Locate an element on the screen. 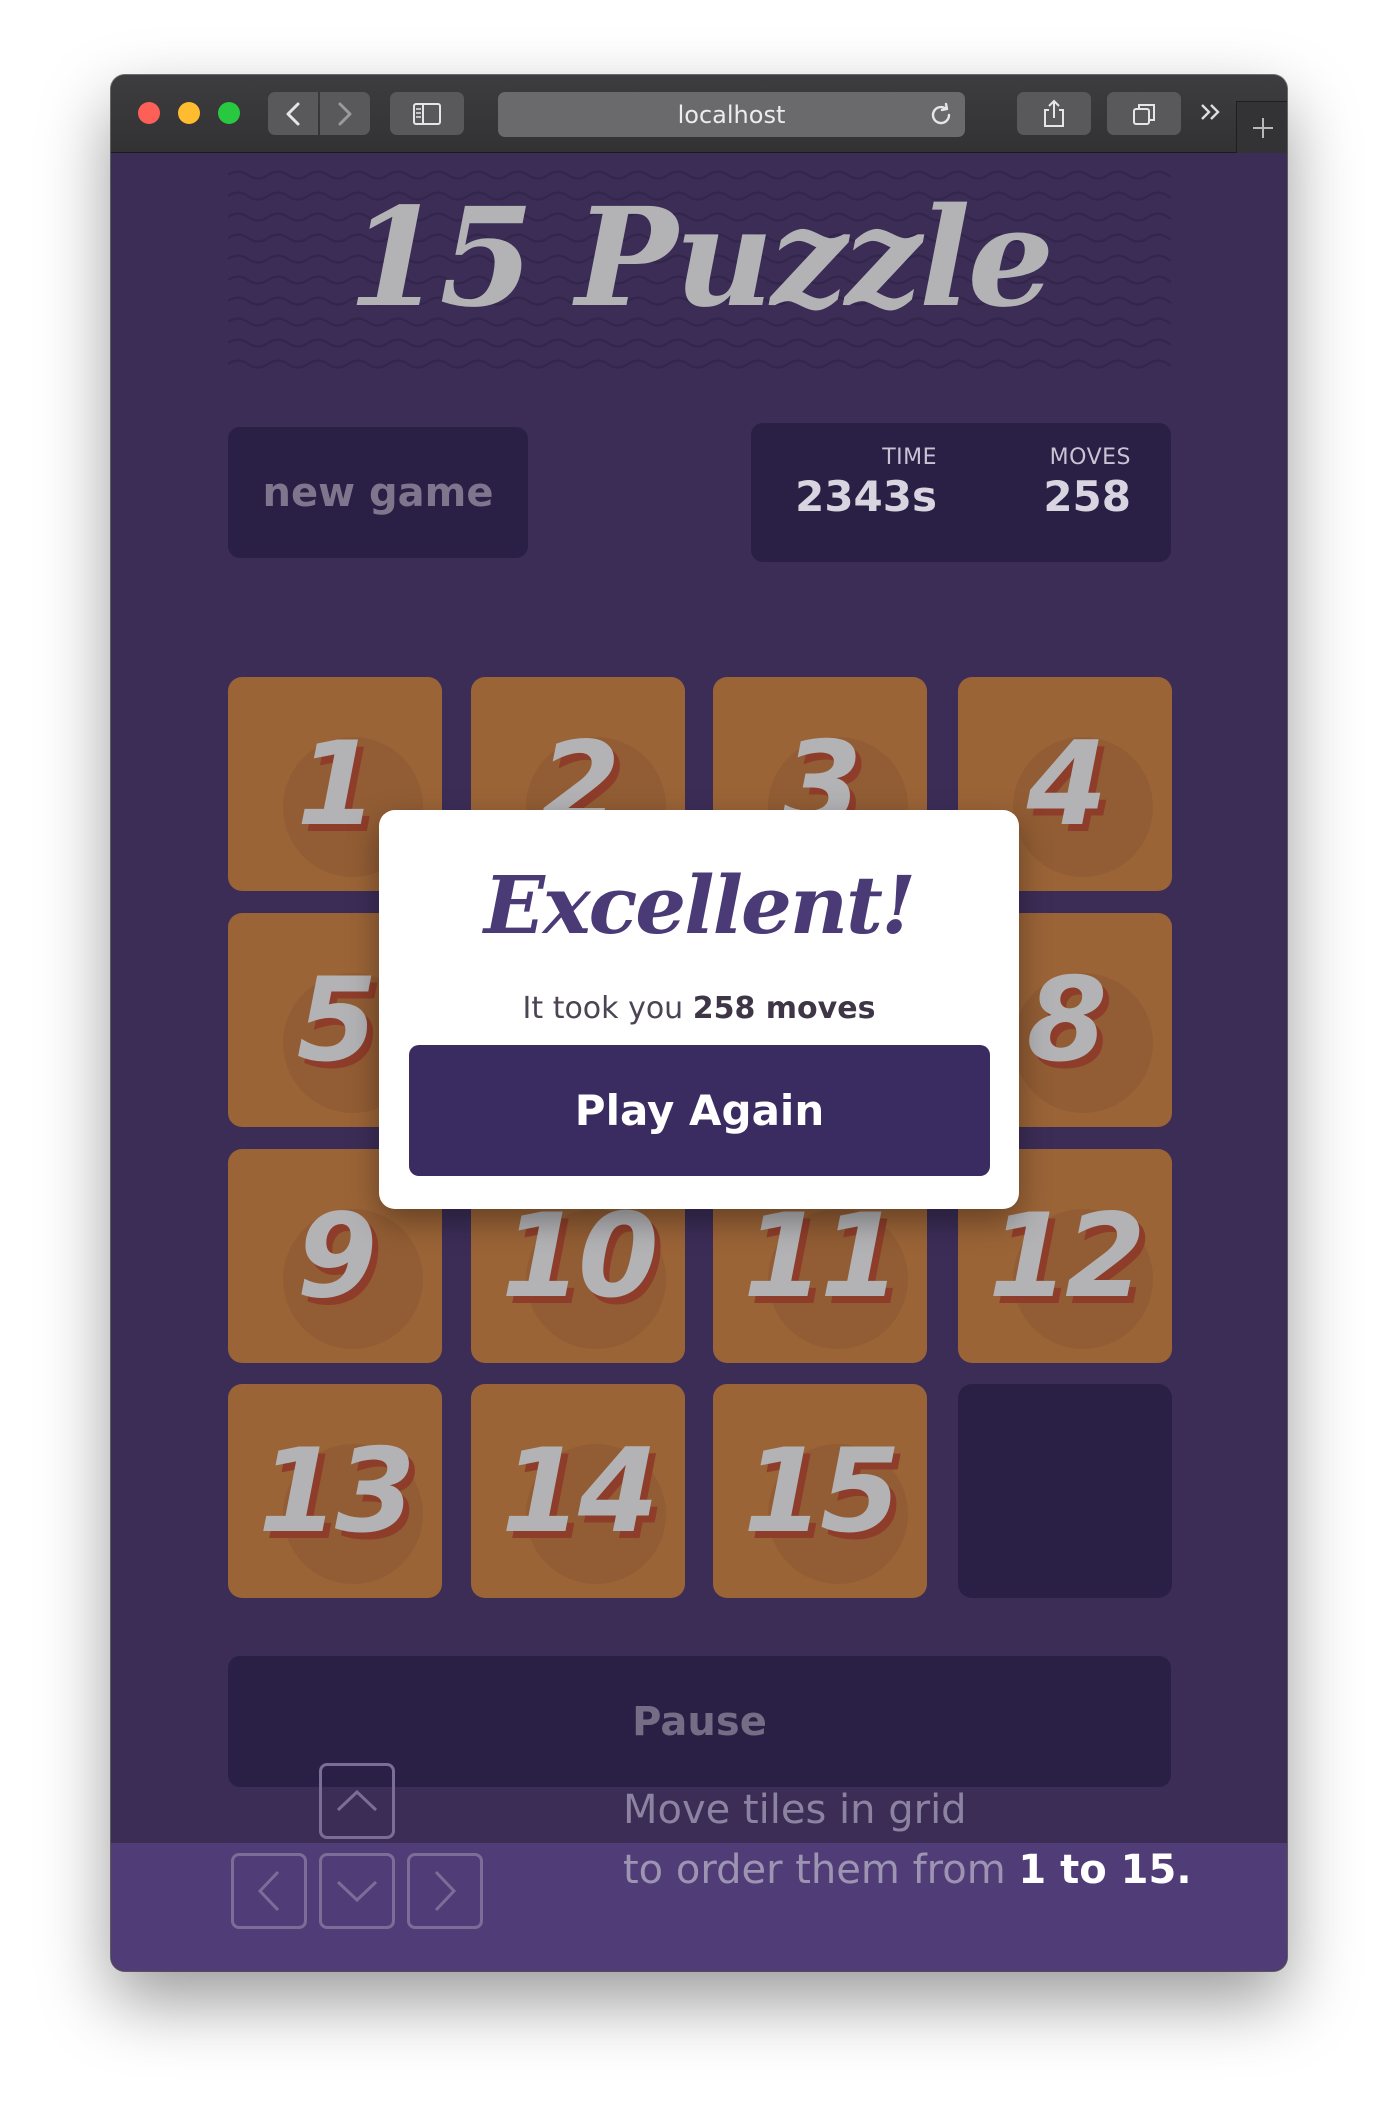  modal-message: It took you 258 moves is located at coordinates (699, 1008).